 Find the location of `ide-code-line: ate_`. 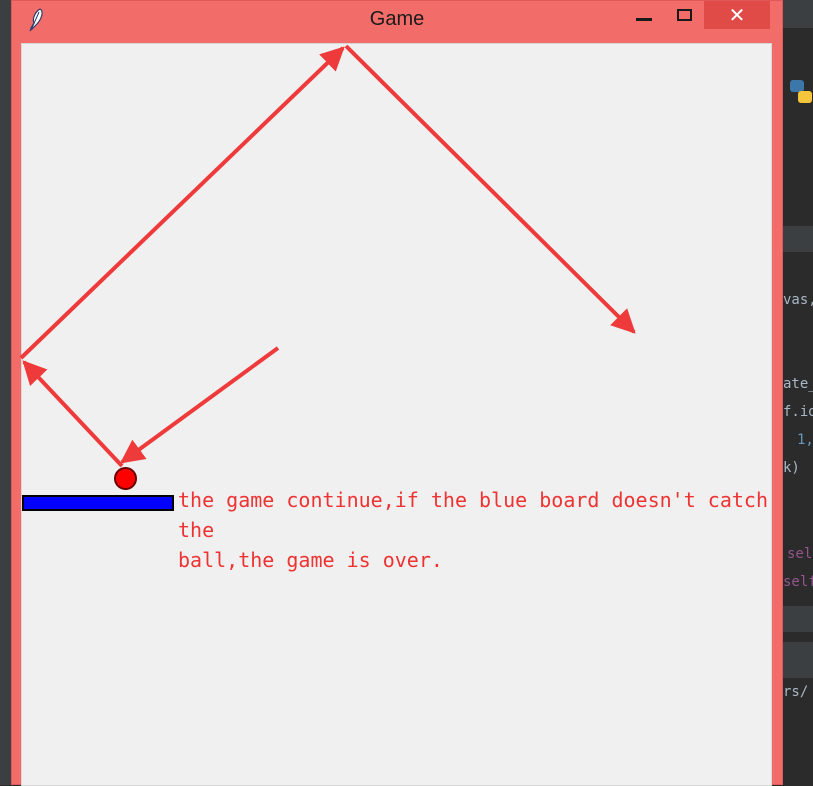

ide-code-line: ate_ is located at coordinates (798, 384).